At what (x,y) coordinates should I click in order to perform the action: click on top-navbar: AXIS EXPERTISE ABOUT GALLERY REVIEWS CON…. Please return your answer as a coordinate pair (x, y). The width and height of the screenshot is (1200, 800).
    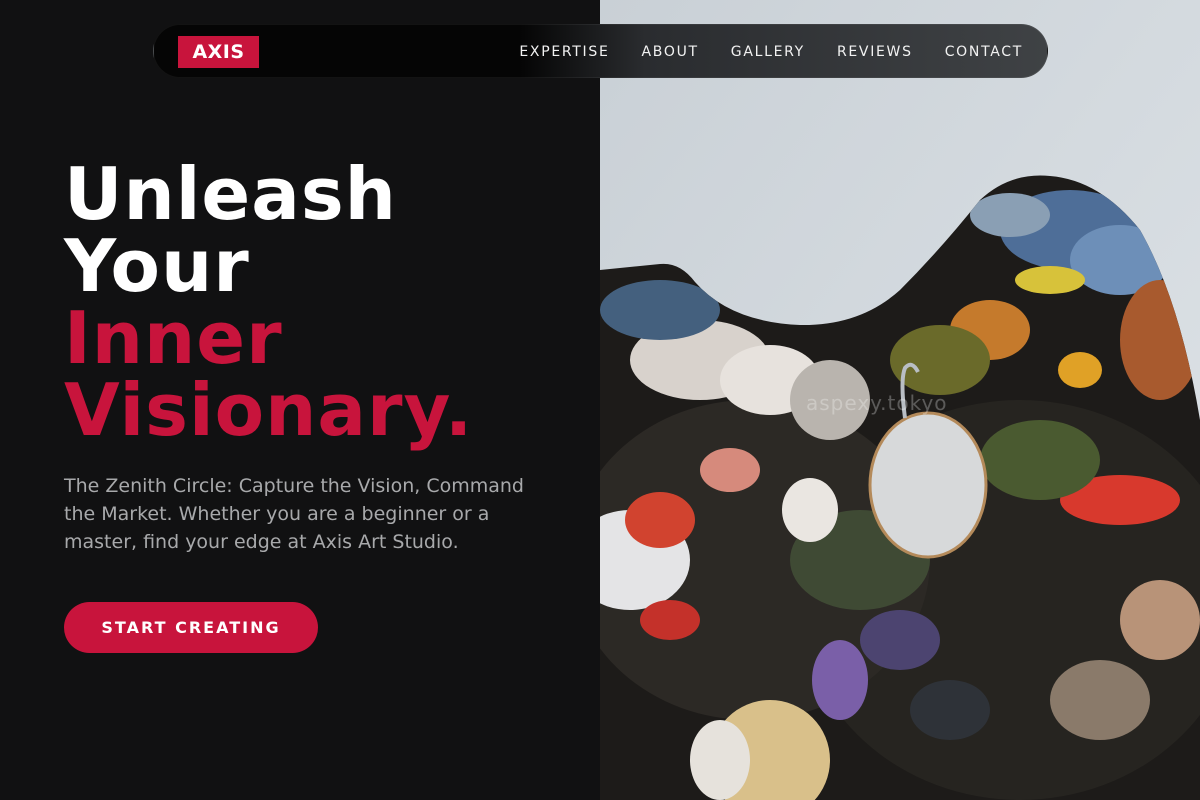
    Looking at the image, I should click on (600, 51).